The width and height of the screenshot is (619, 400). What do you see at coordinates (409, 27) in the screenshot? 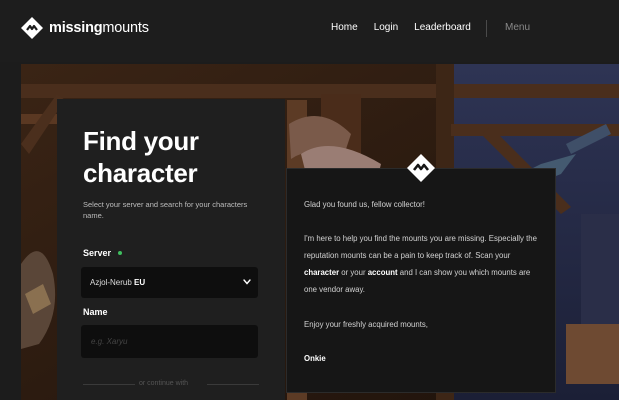
I see `nav-links: Home Login Leaderboard` at bounding box center [409, 27].